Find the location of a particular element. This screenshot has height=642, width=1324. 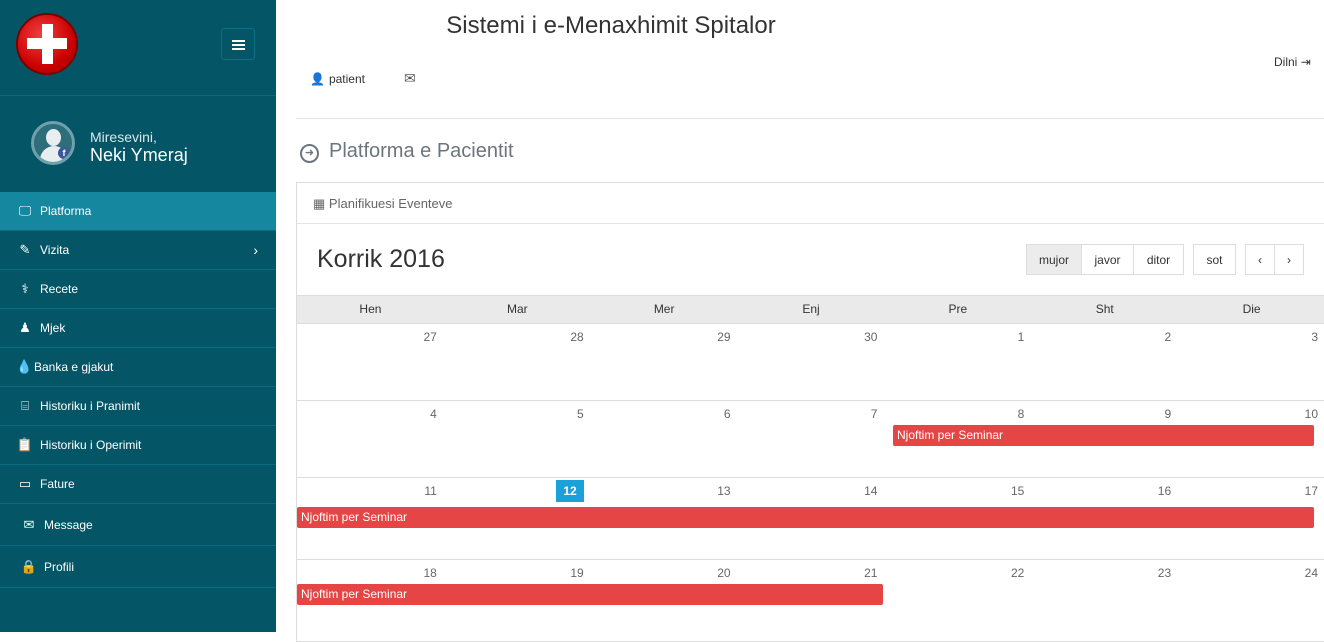

patient-link-label: patient is located at coordinates (346, 79).